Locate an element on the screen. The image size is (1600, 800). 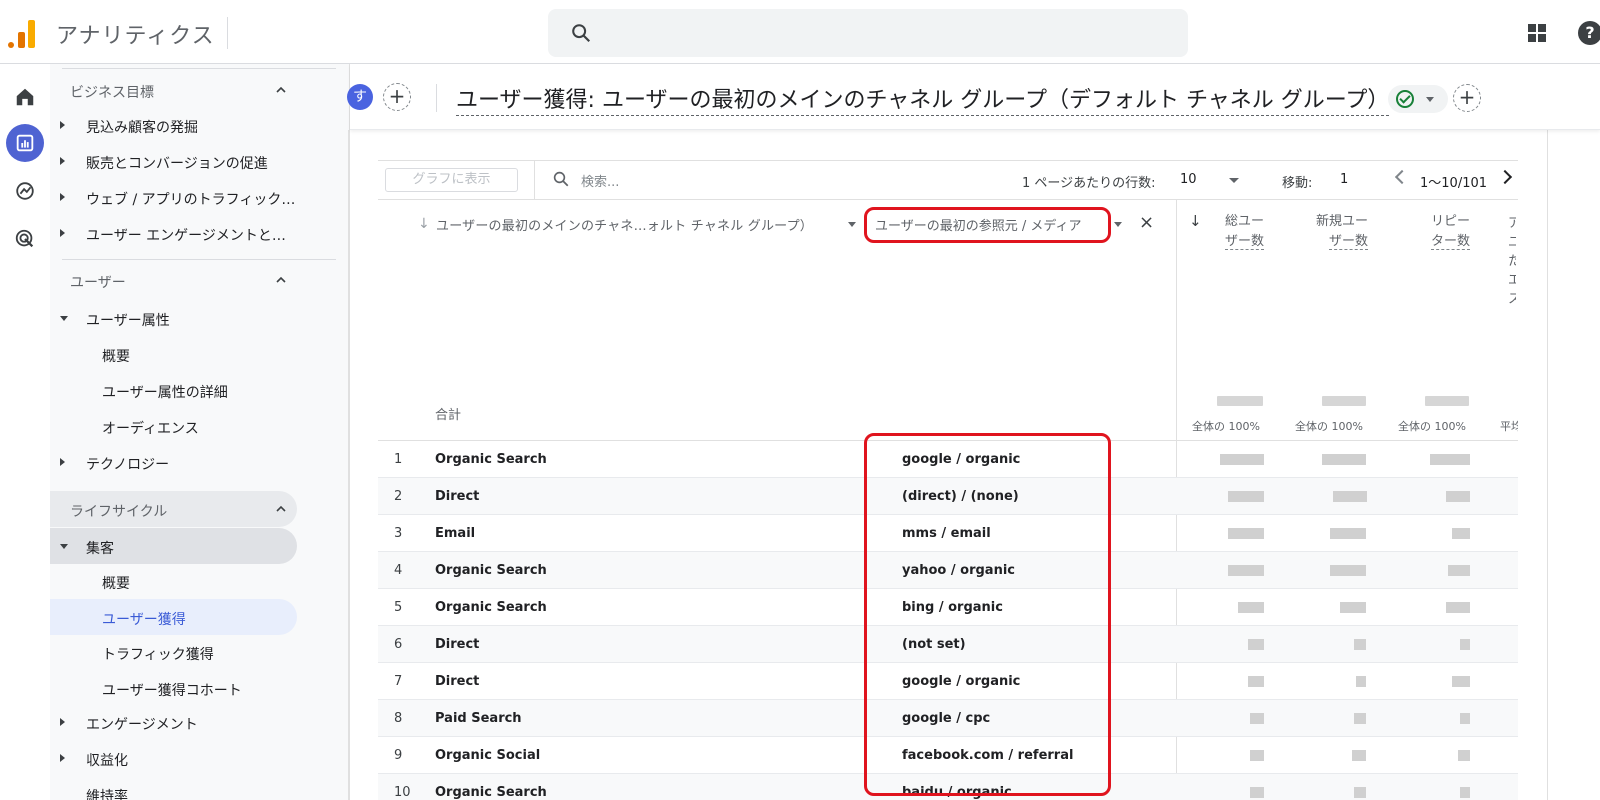
sidebar-item-user-acquisition: ユーザー獲得 is located at coordinates (144, 619).